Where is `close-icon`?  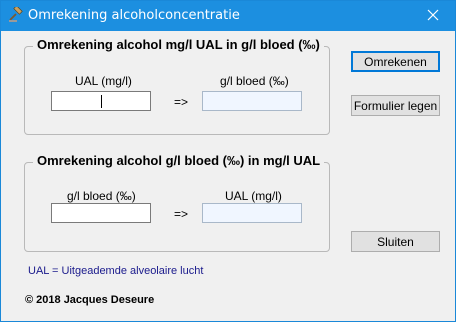
close-icon is located at coordinates (433, 16).